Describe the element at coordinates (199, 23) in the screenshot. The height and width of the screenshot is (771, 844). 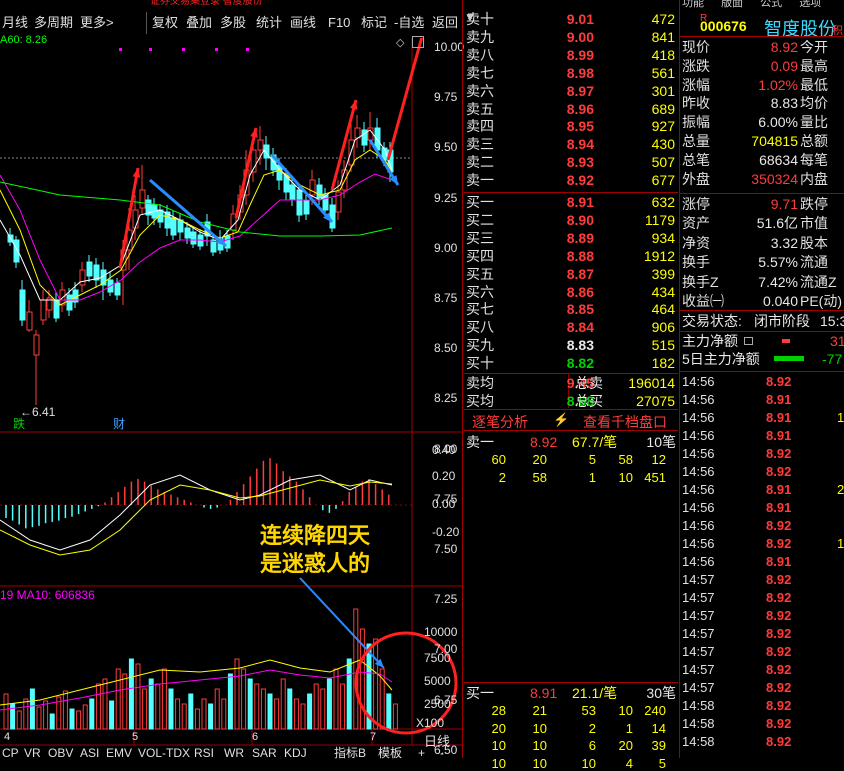
I see `overlay-button: 叠加` at that location.